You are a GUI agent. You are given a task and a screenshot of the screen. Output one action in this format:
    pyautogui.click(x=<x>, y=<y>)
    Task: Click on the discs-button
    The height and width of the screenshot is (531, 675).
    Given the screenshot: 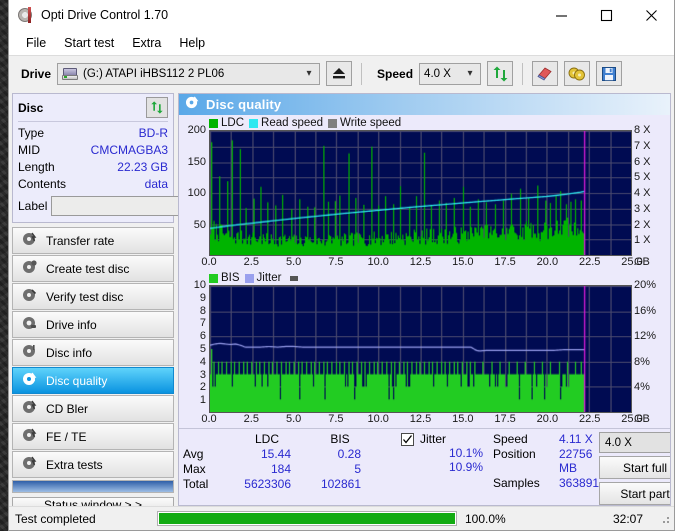 What is the action you would take?
    pyautogui.click(x=577, y=73)
    